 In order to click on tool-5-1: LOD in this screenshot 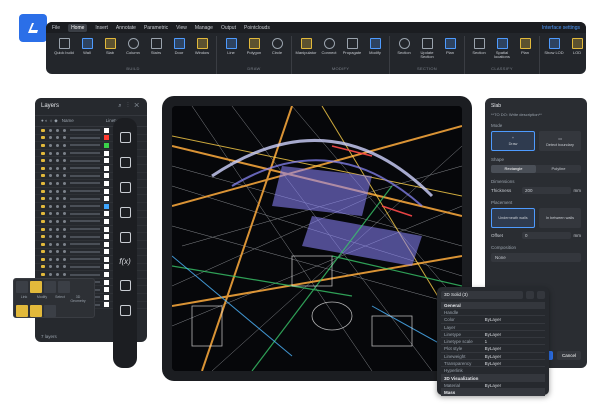, I will do `click(576, 45)`.